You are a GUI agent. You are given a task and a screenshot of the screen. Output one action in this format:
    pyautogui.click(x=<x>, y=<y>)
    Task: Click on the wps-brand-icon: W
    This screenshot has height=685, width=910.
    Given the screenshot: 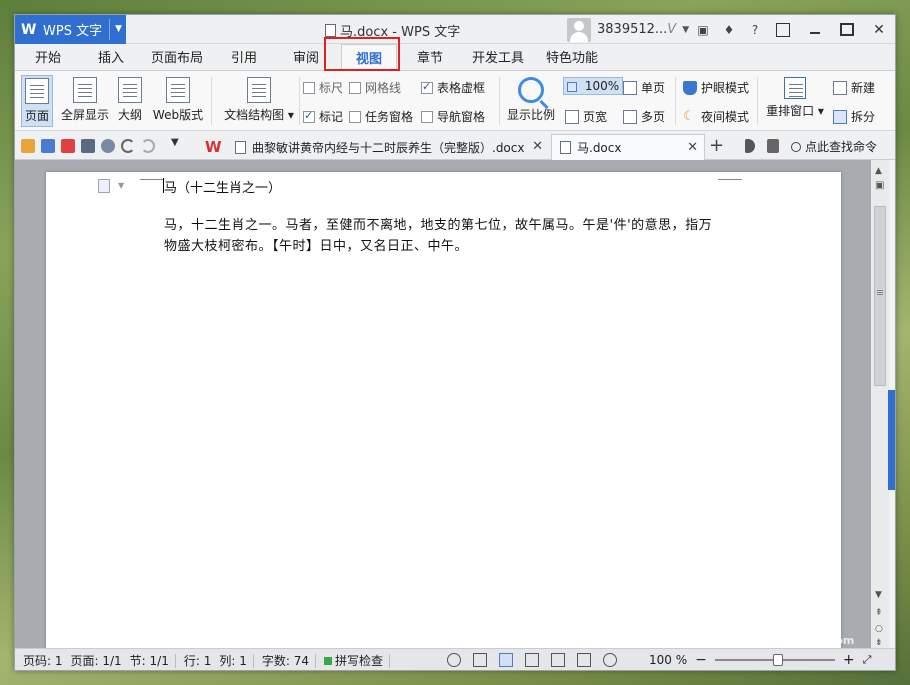 What is the action you would take?
    pyautogui.click(x=213, y=147)
    